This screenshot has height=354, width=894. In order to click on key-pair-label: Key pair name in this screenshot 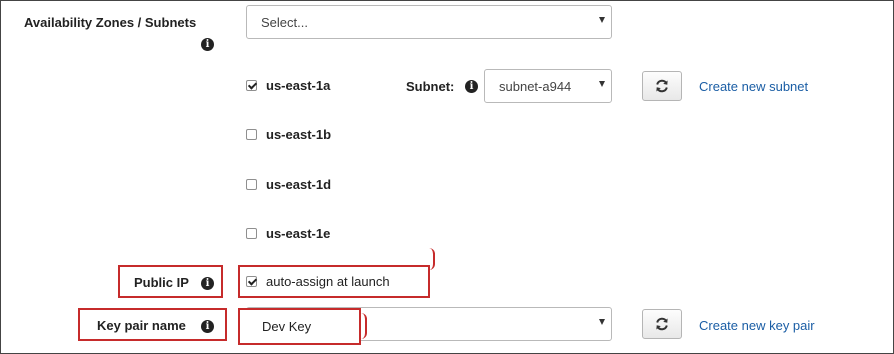, I will do `click(141, 325)`.